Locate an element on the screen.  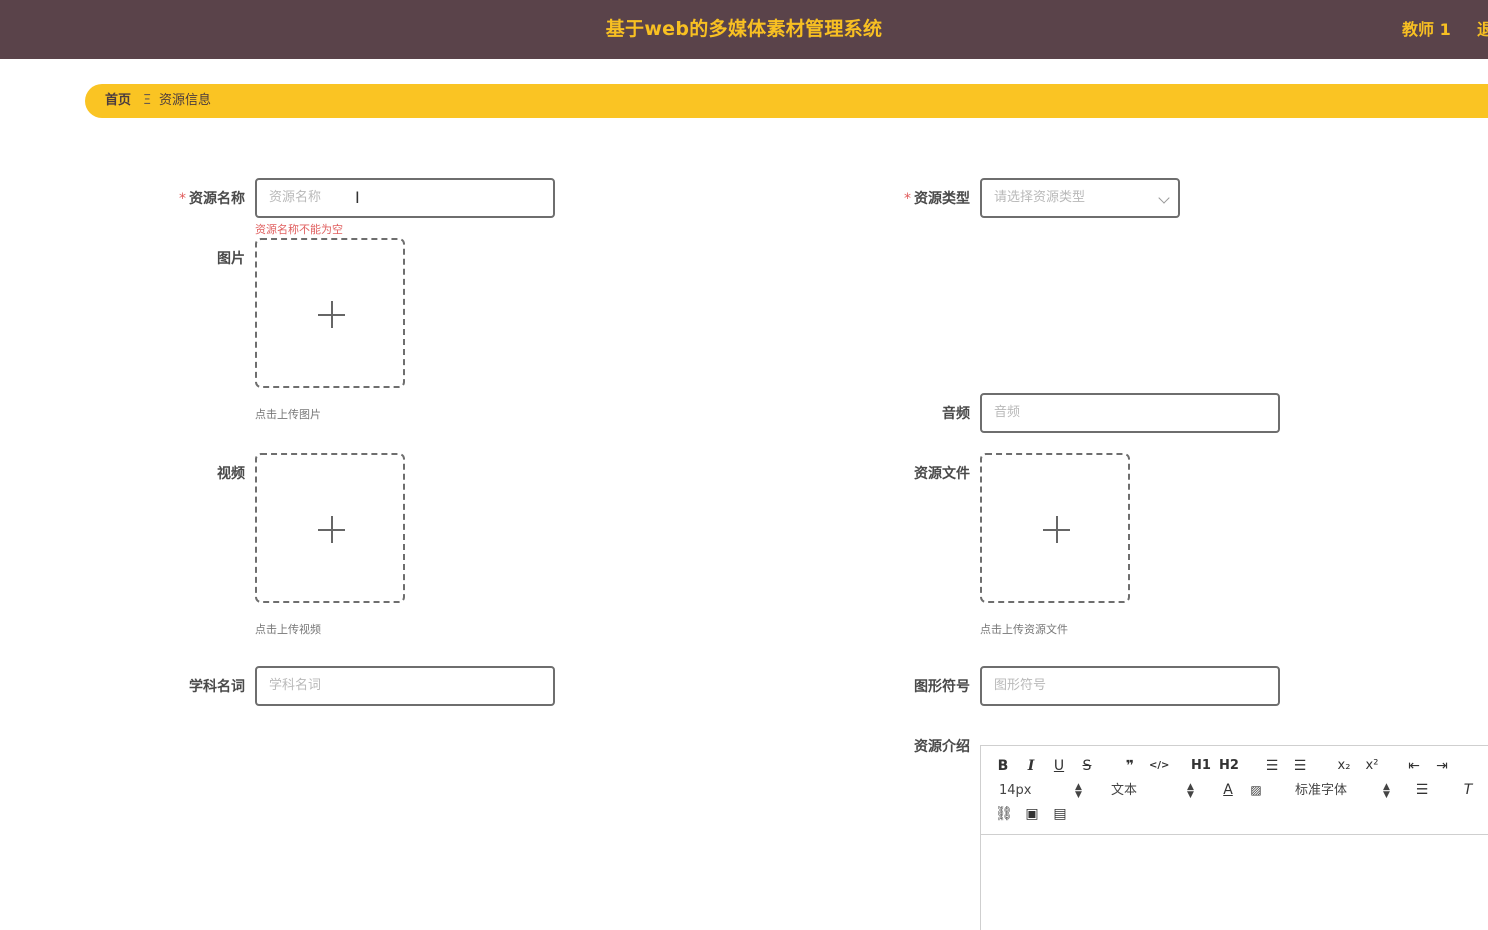
chevron-down-icon is located at coordinates (1164, 198).